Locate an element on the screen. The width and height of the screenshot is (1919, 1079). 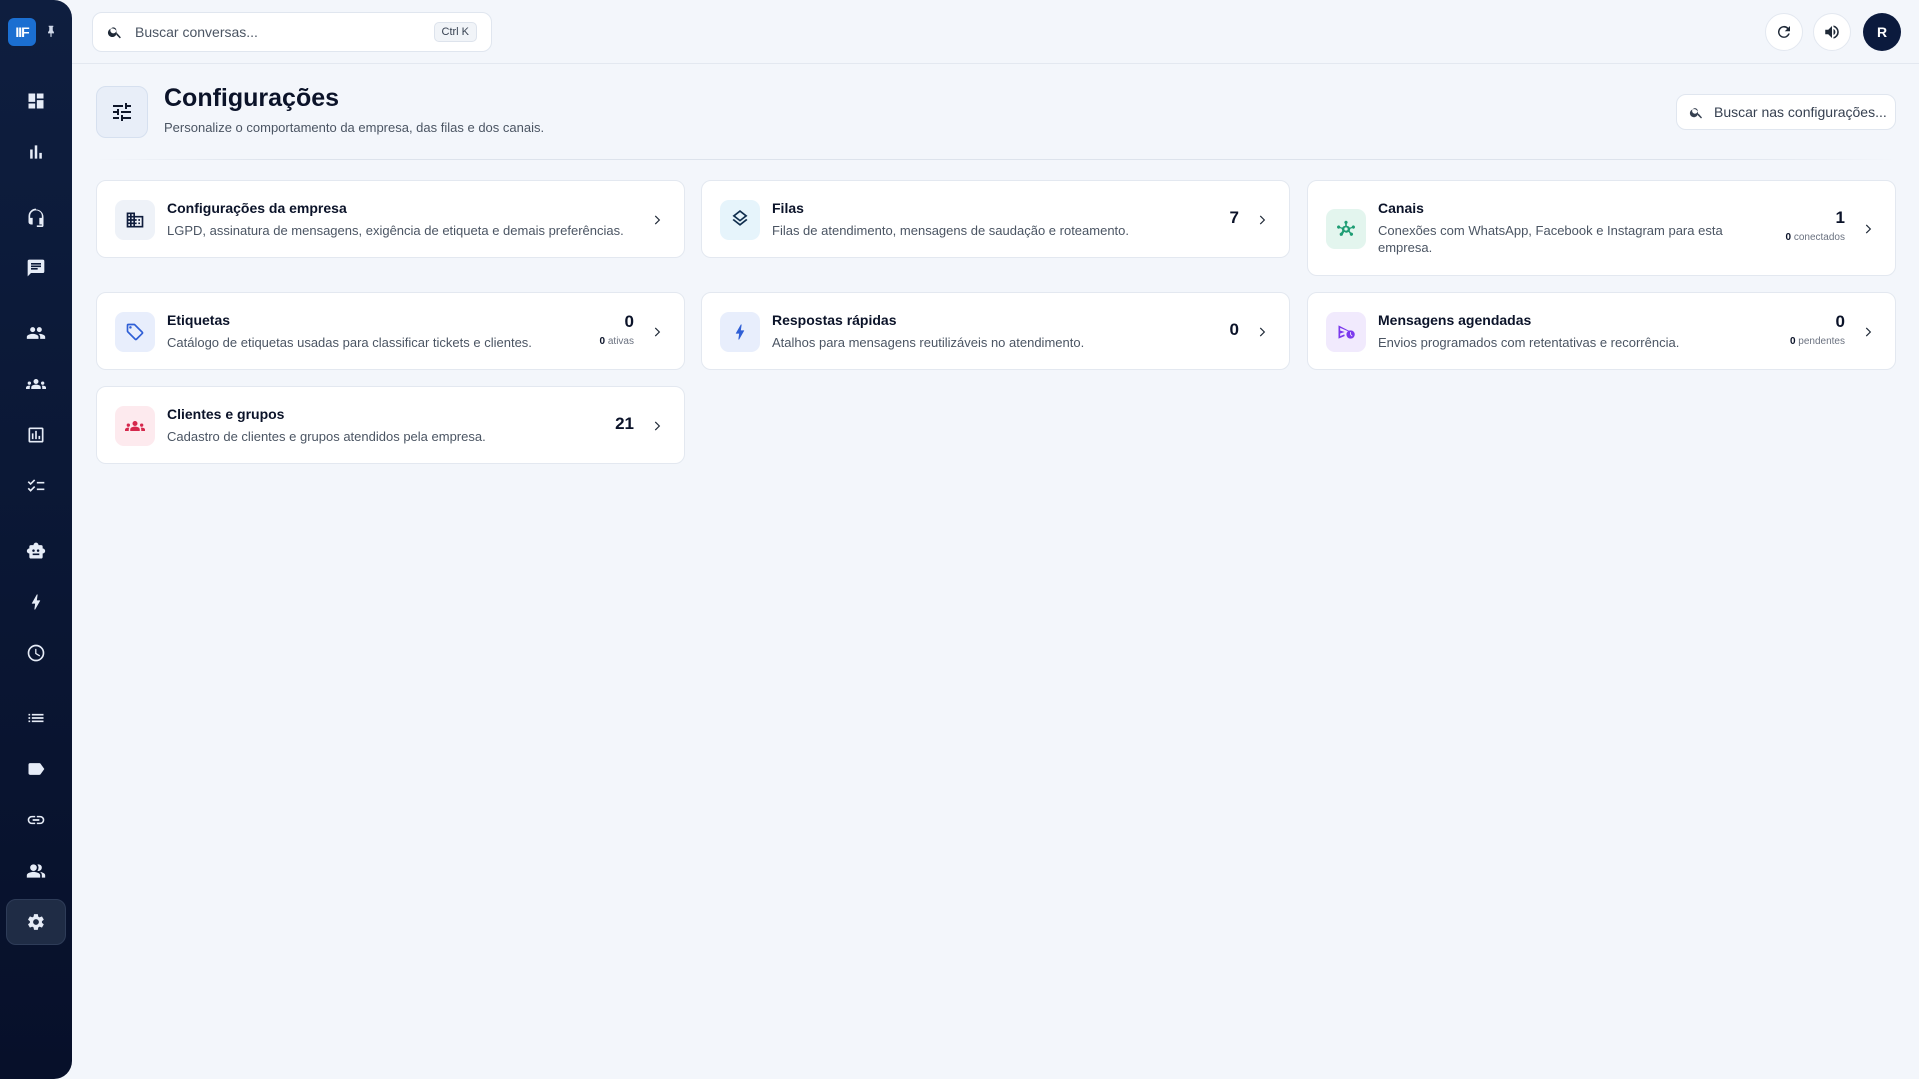
sidebar-item-chats is located at coordinates (36, 268).